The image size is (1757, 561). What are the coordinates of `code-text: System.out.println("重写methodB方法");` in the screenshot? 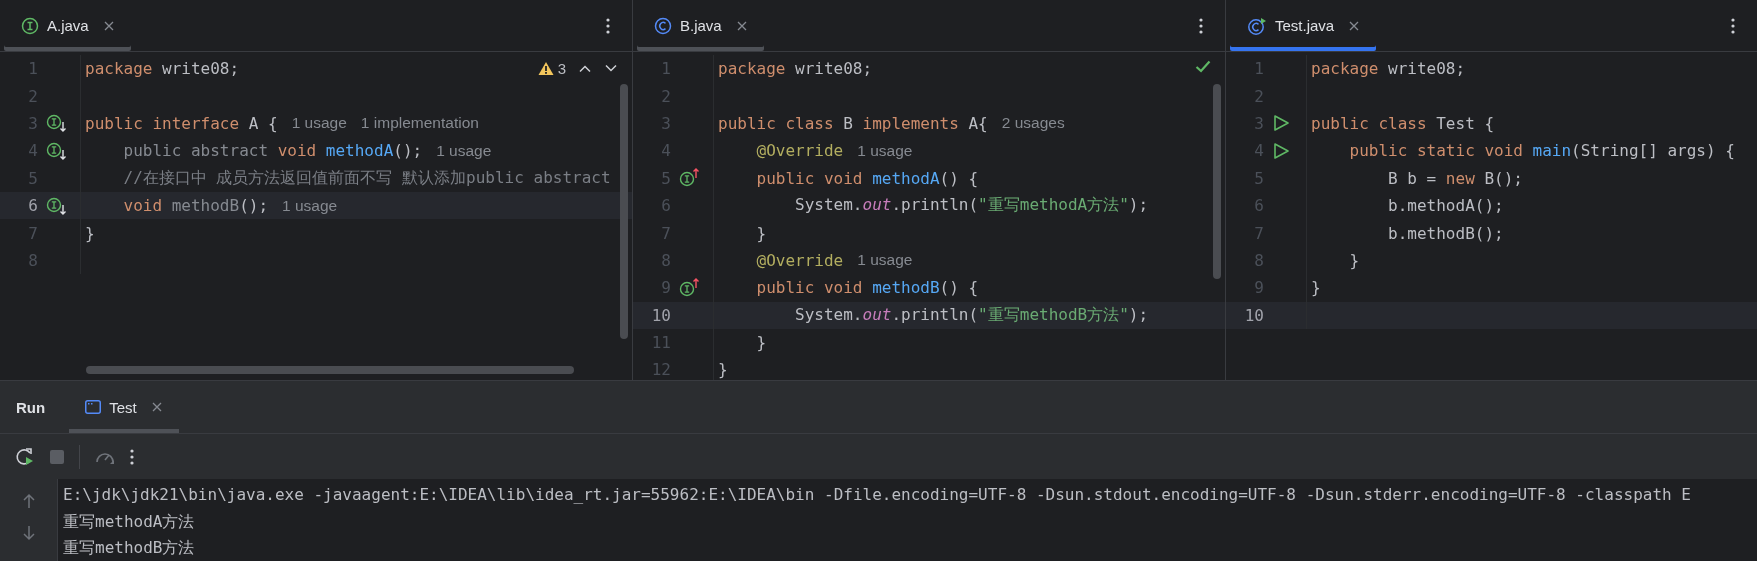 It's located at (971, 315).